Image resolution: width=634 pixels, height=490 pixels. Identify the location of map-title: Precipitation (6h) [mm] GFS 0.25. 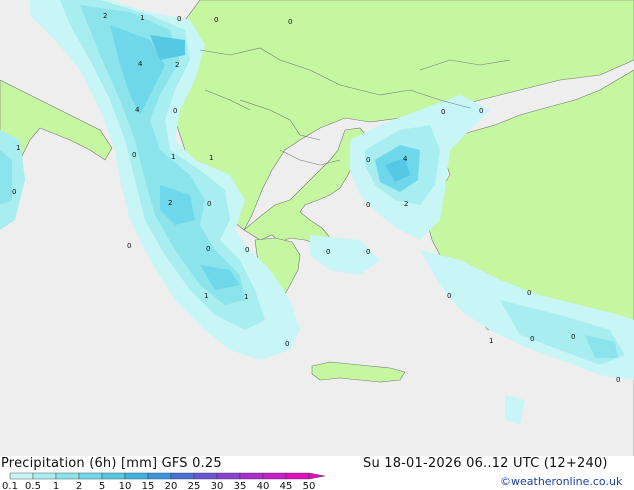
(111, 463).